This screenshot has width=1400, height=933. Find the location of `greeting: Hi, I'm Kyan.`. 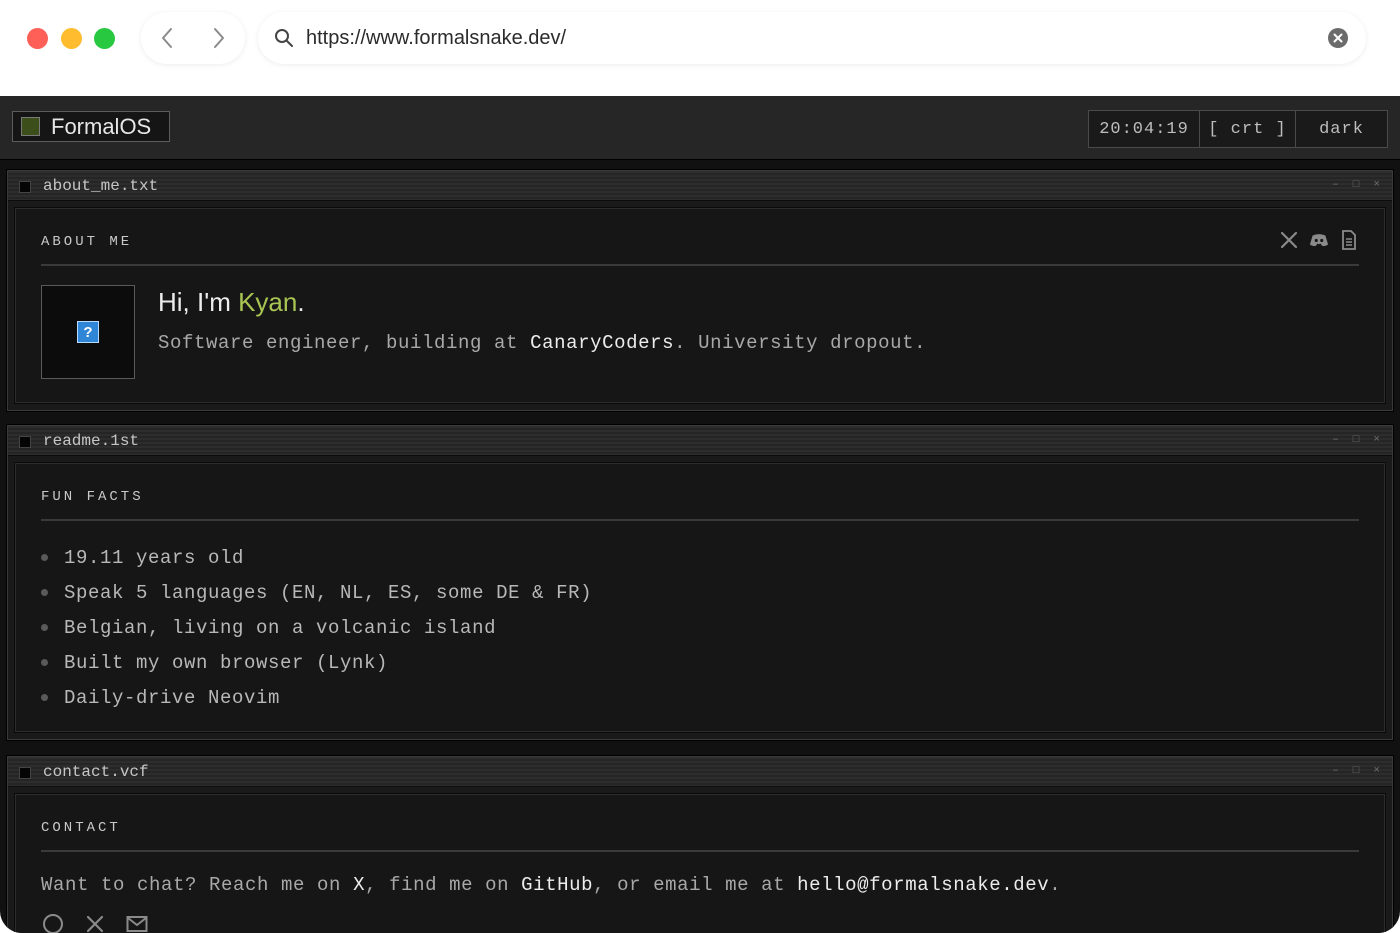

greeting: Hi, I'm Kyan. is located at coordinates (231, 302).